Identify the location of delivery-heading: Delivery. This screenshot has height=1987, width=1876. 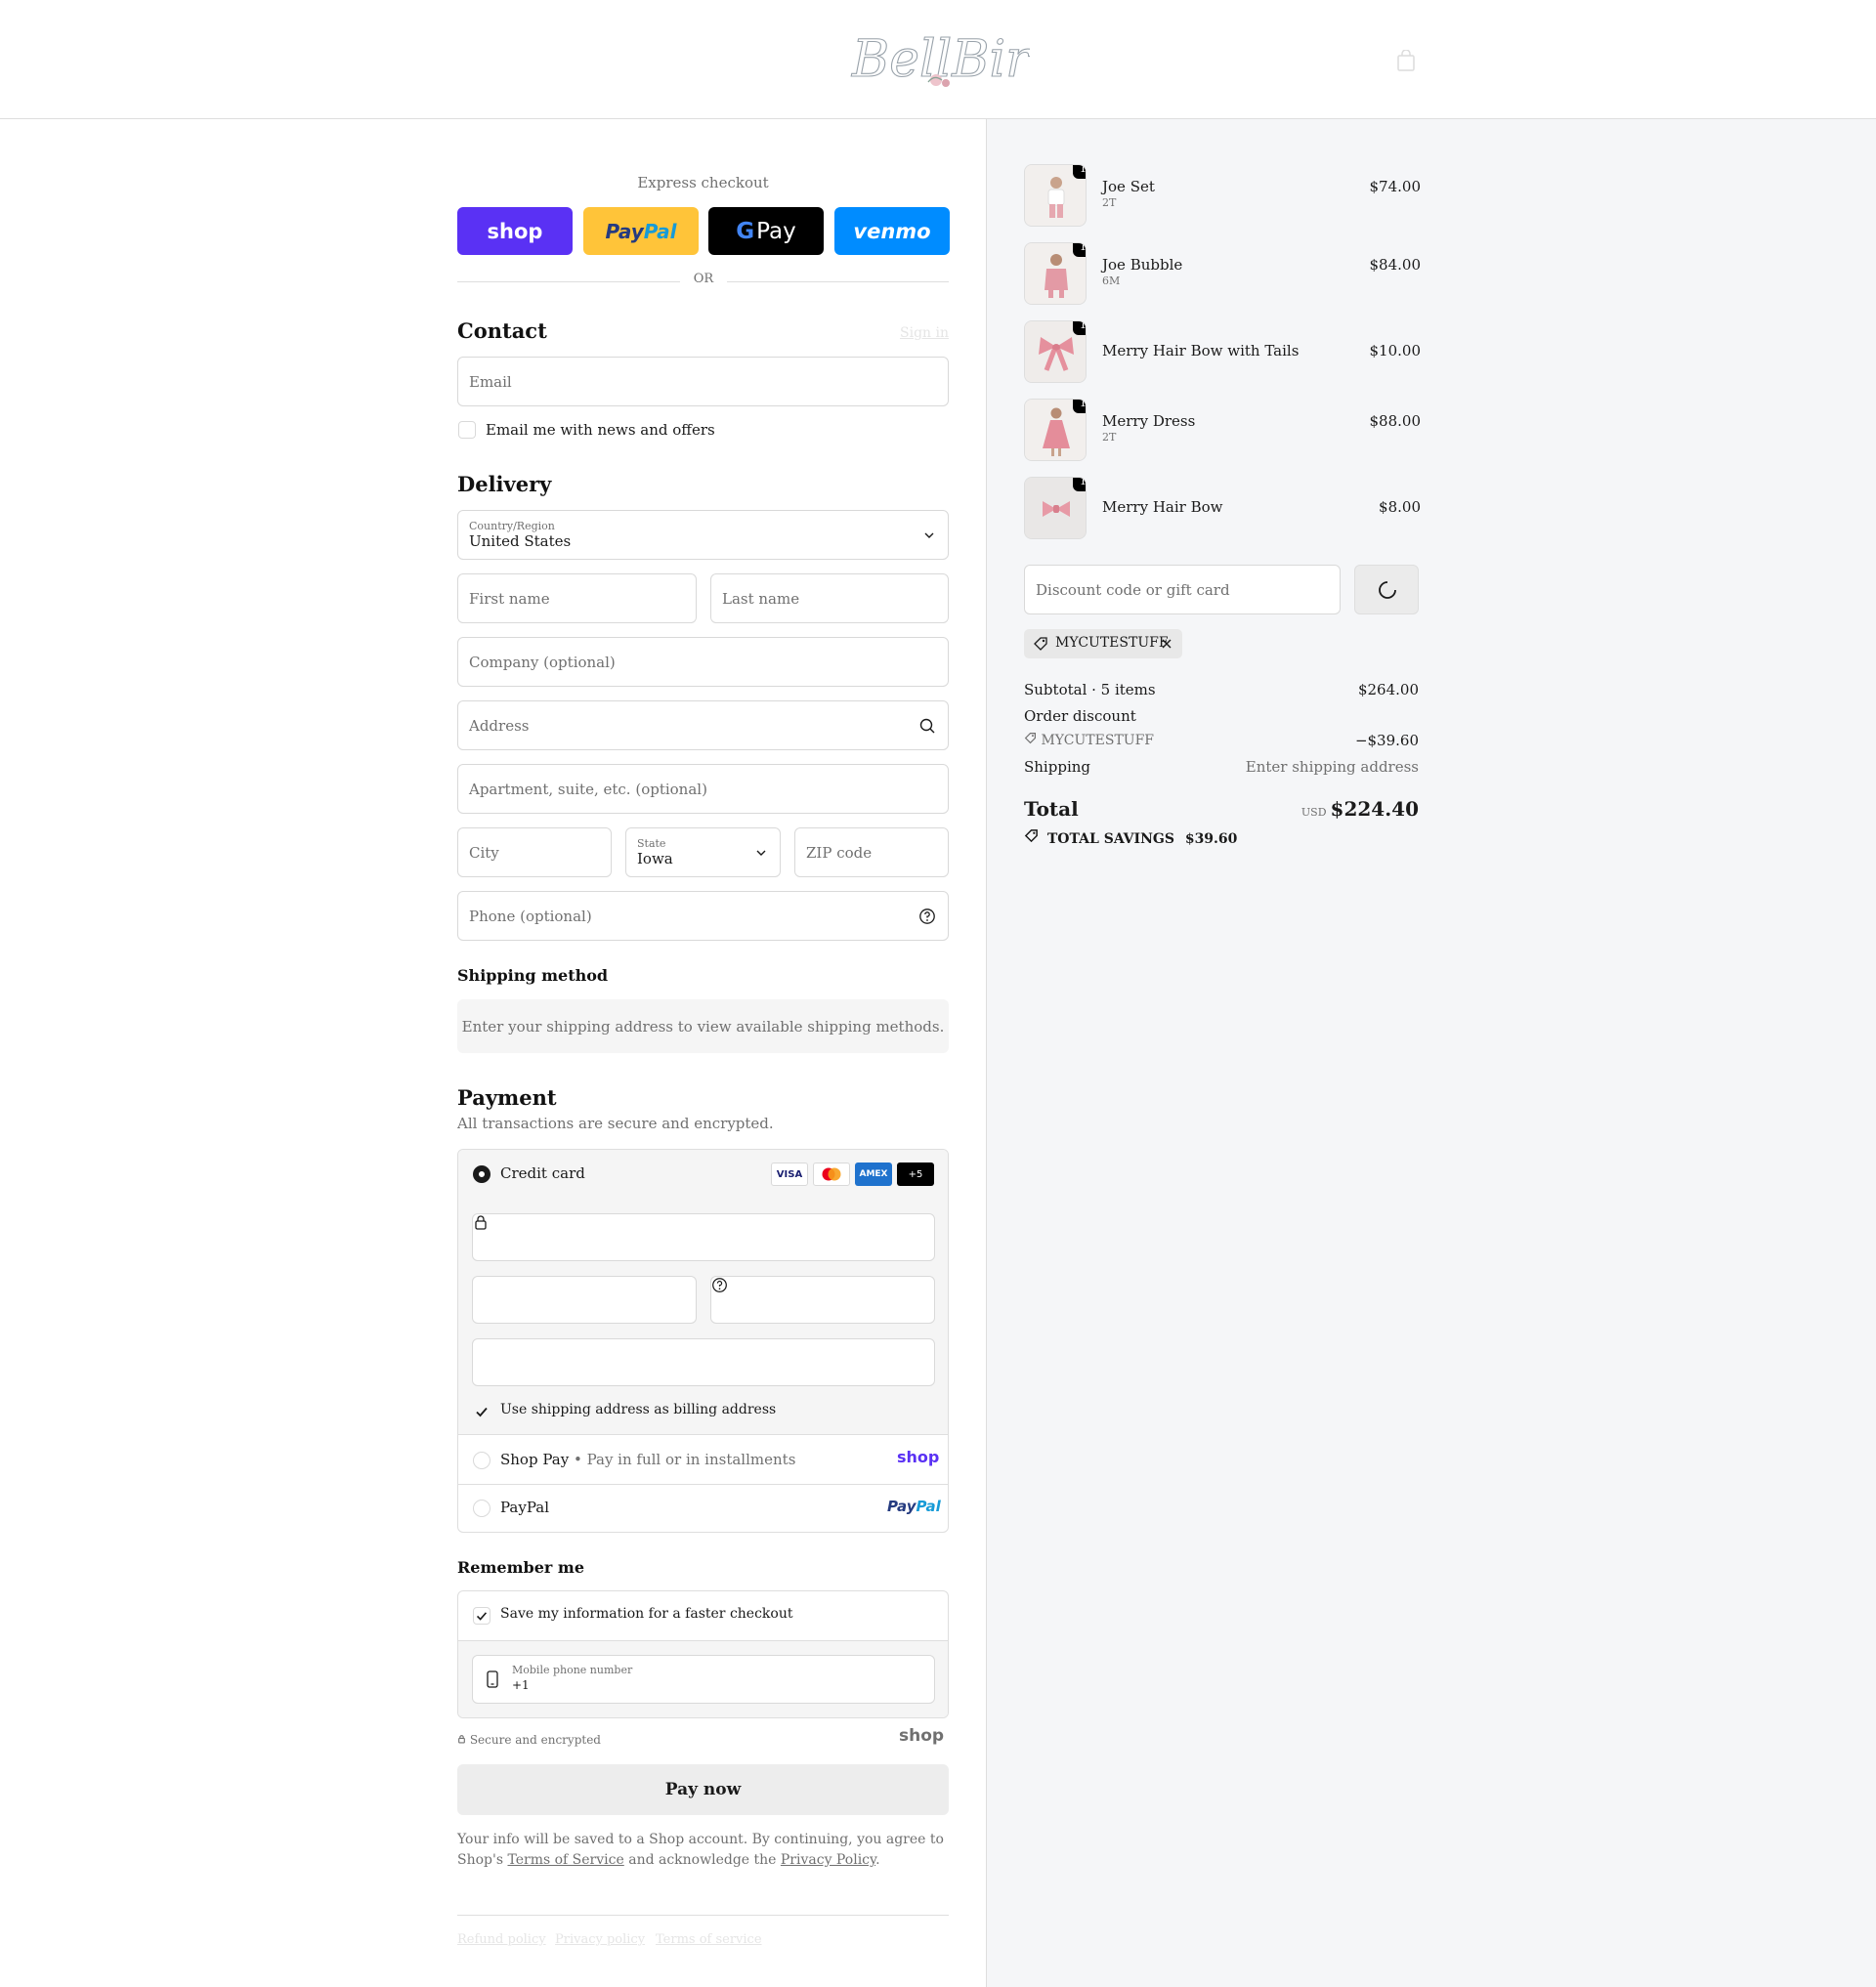
(504, 484).